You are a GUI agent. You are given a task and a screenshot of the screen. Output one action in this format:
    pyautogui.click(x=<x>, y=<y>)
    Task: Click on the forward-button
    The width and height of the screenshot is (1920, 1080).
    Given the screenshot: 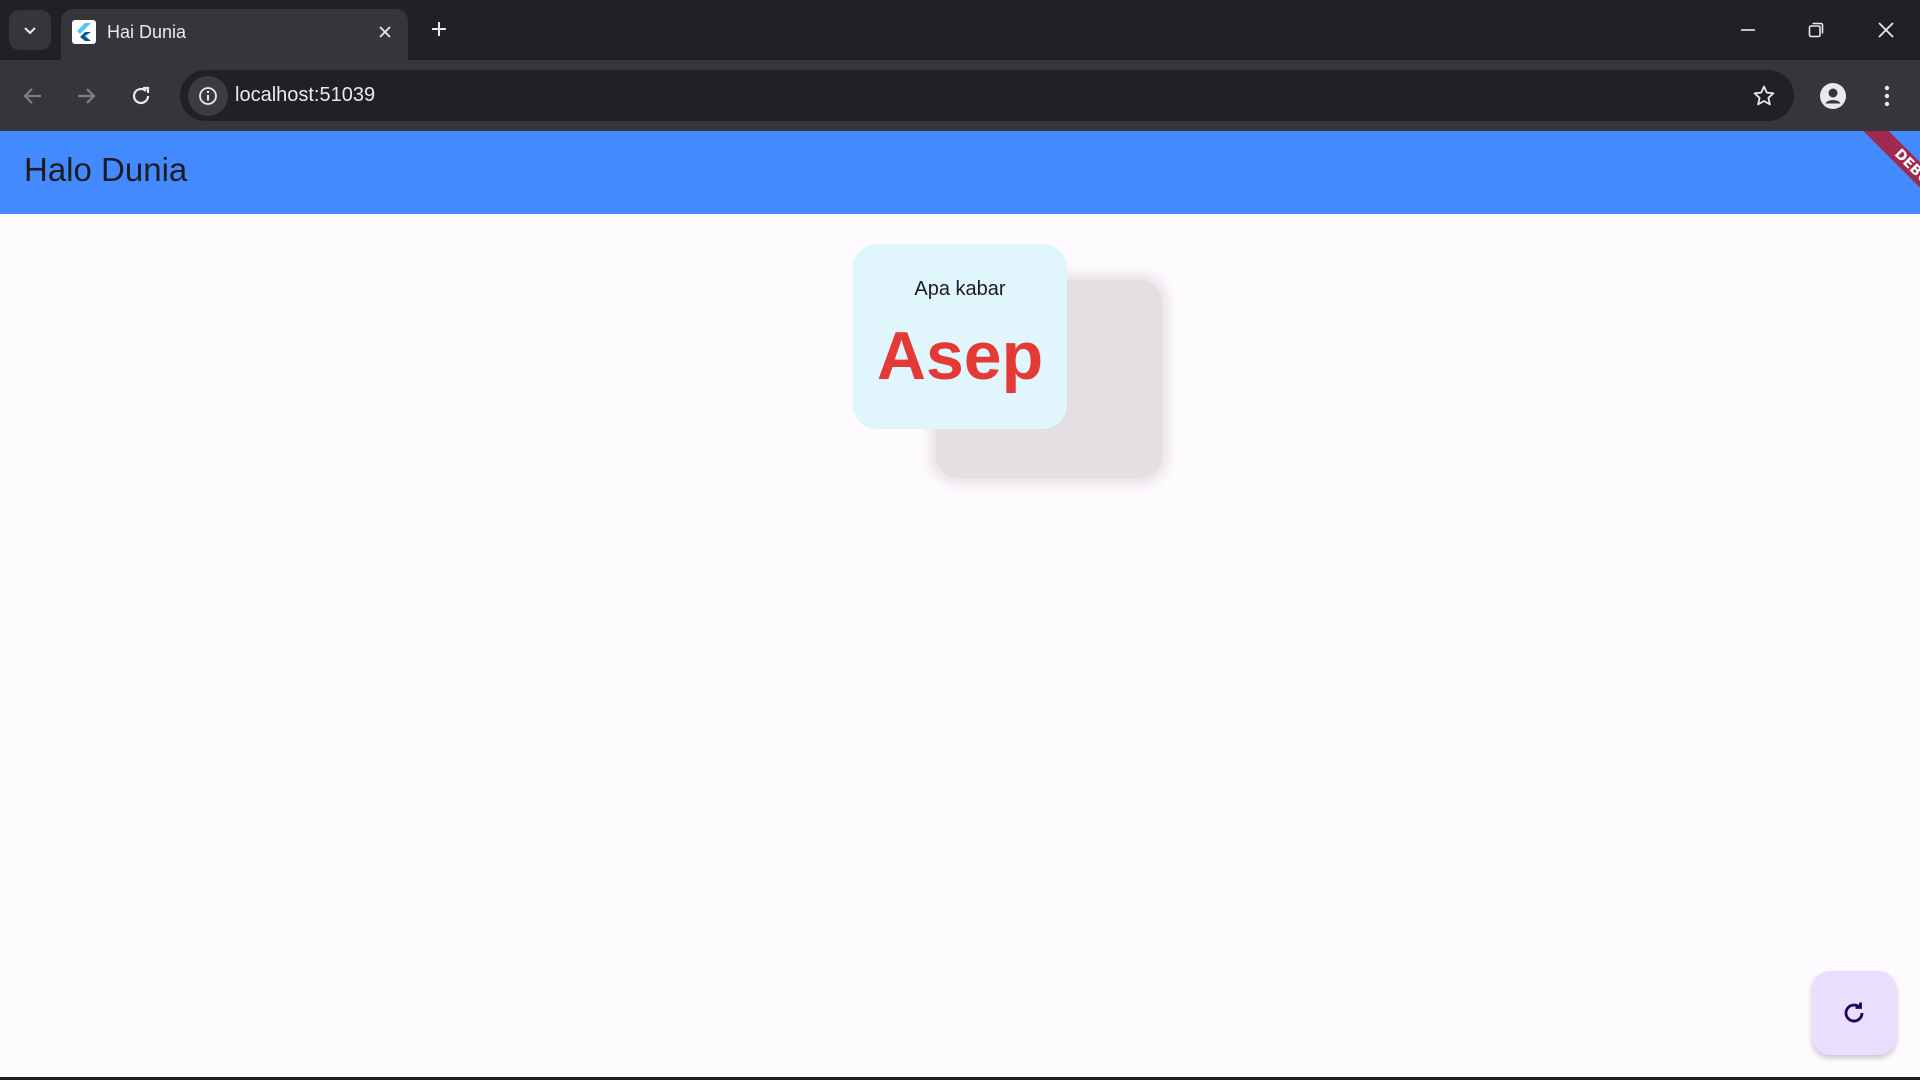 What is the action you would take?
    pyautogui.click(x=86, y=96)
    